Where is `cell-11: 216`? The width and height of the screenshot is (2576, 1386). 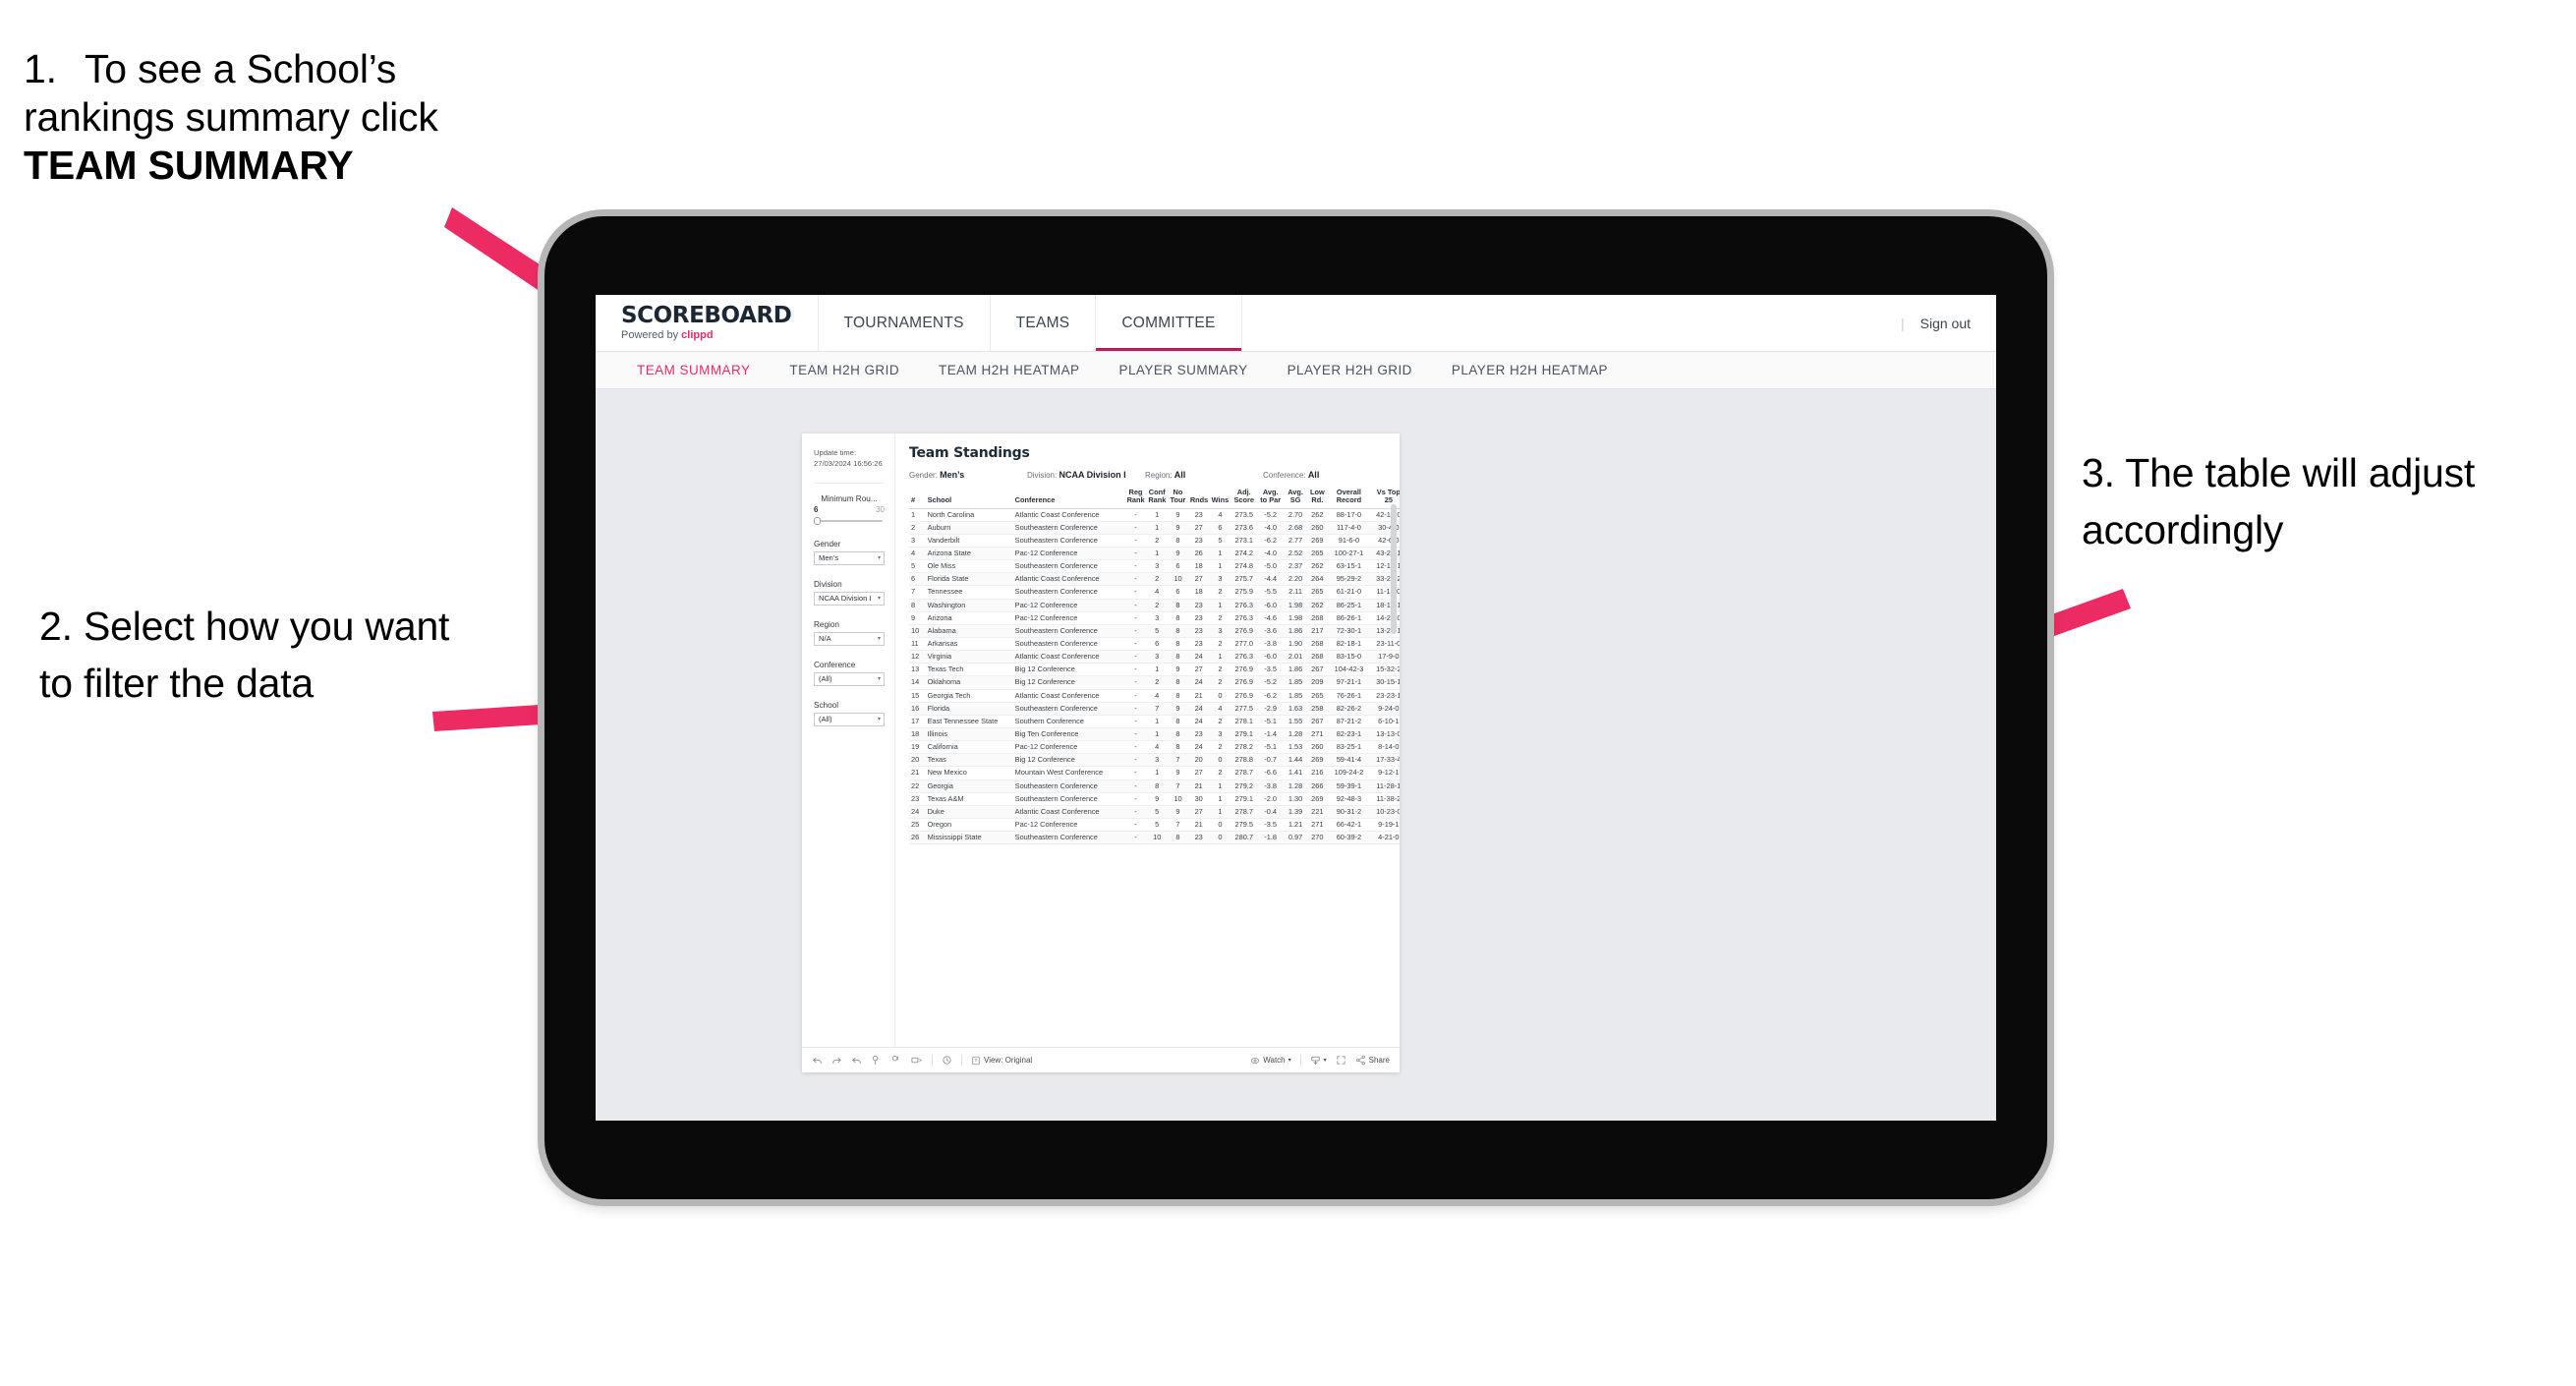 cell-11: 216 is located at coordinates (1317, 773).